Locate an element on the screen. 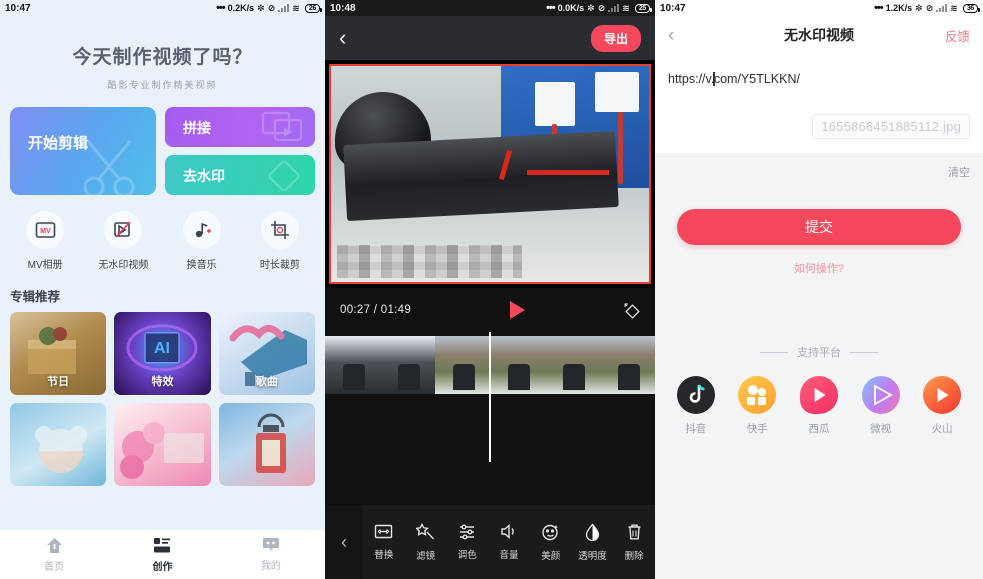  platform-huoshan: 火山 is located at coordinates (942, 406).